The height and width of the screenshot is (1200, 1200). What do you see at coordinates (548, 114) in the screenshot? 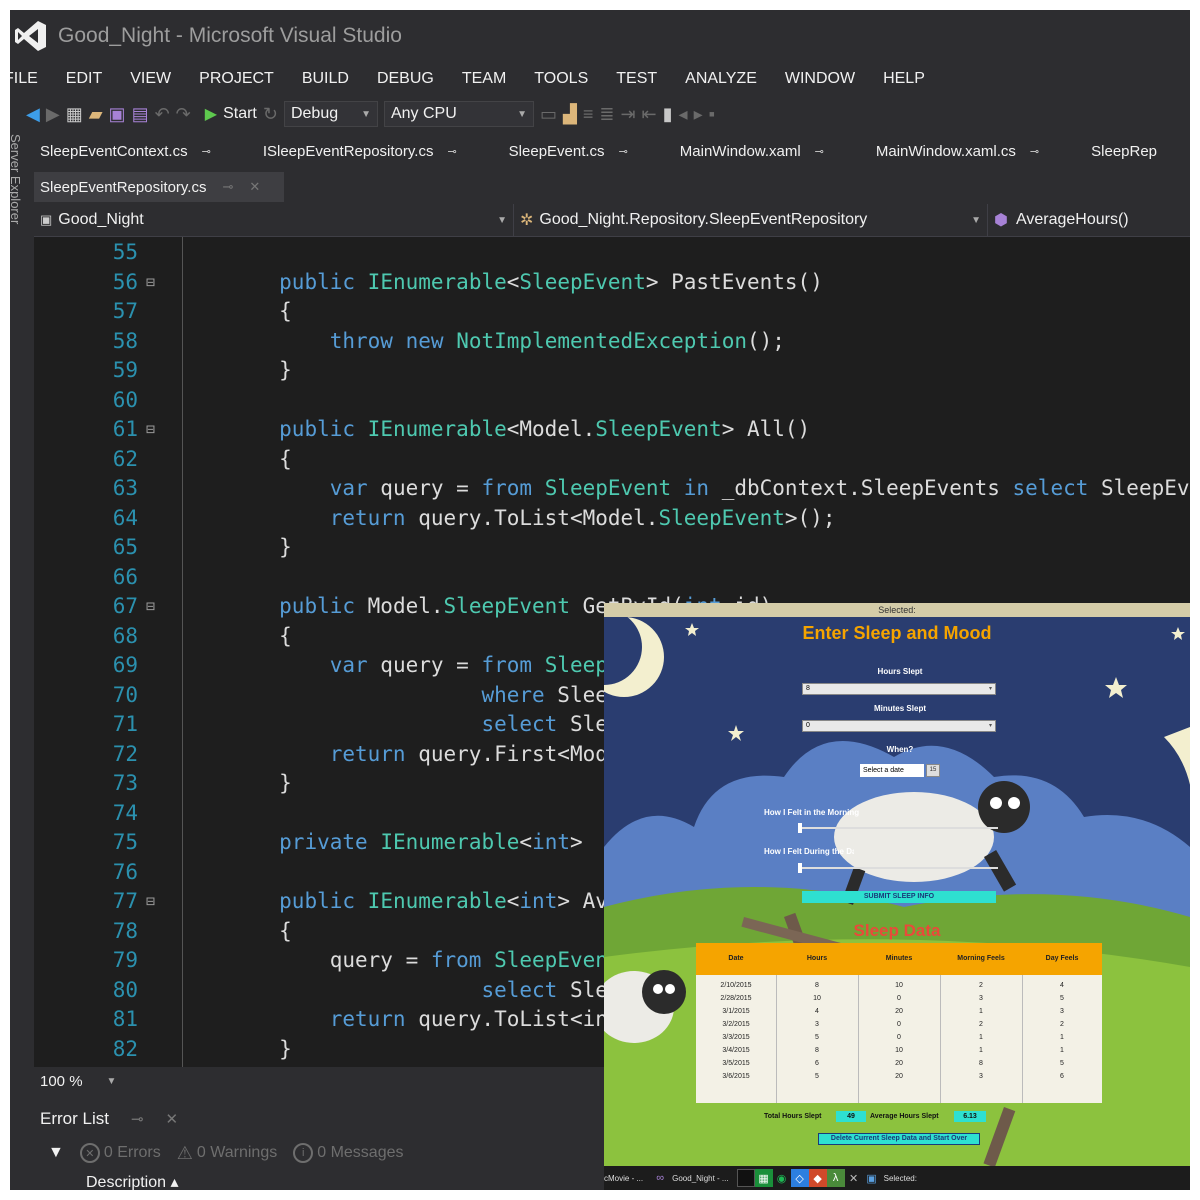
I see `attach-icon: ▭` at bounding box center [548, 114].